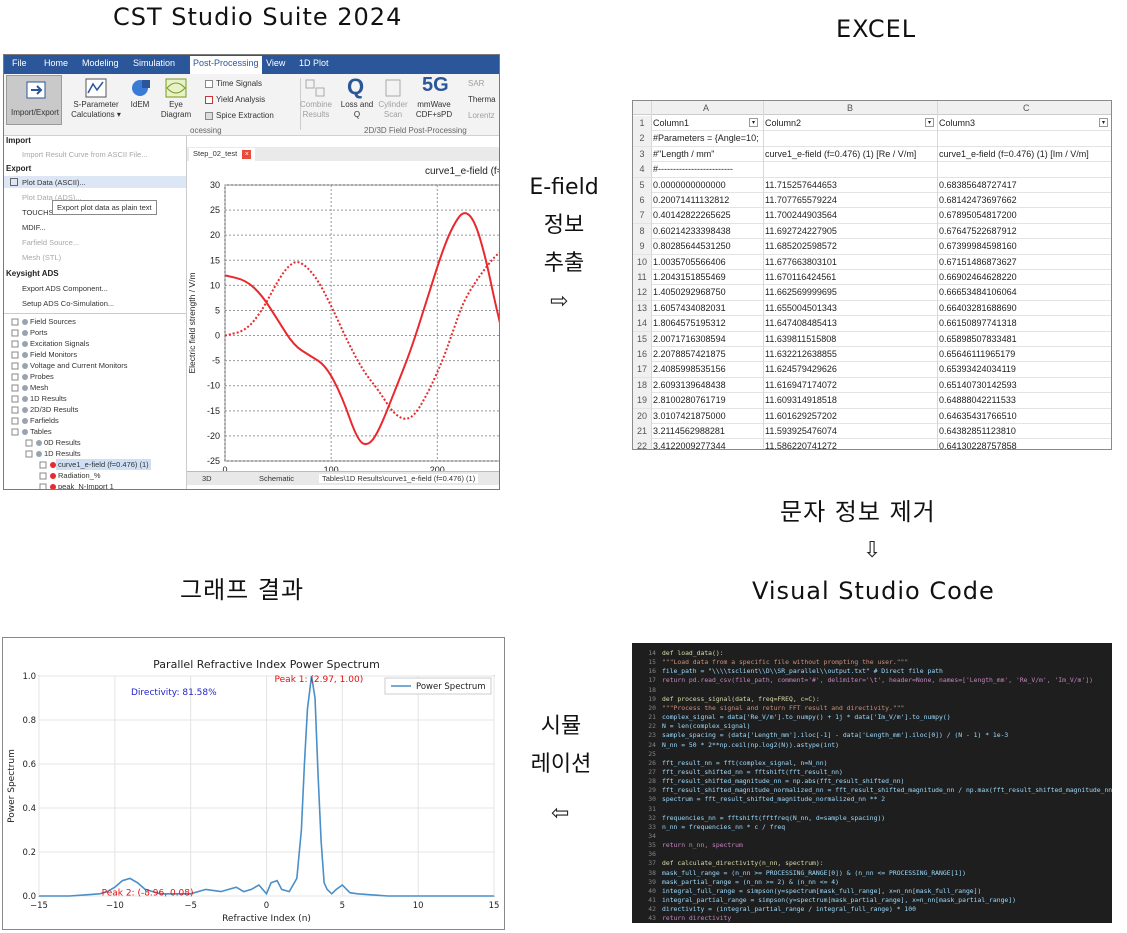 Image resolution: width=1127 pixels, height=933 pixels. What do you see at coordinates (978, 200) in the screenshot?
I see `excel-cell: 0.68142473697662` at bounding box center [978, 200].